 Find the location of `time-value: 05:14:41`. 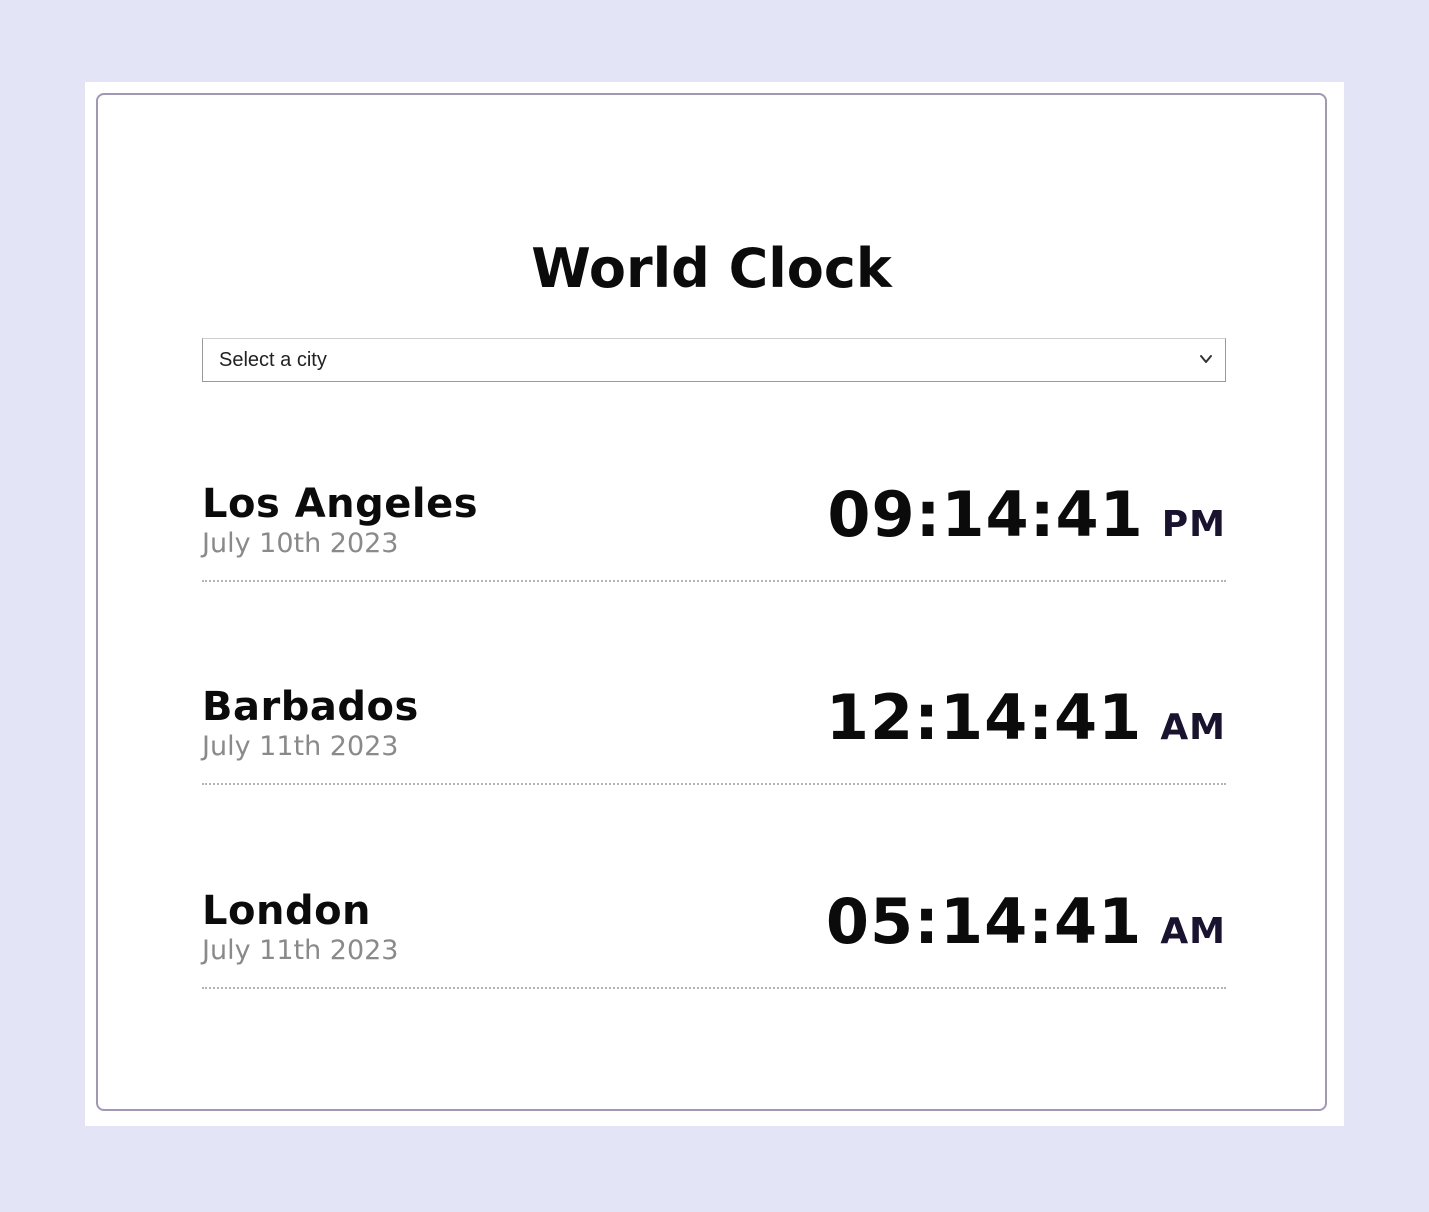

time-value: 05:14:41 is located at coordinates (984, 921).